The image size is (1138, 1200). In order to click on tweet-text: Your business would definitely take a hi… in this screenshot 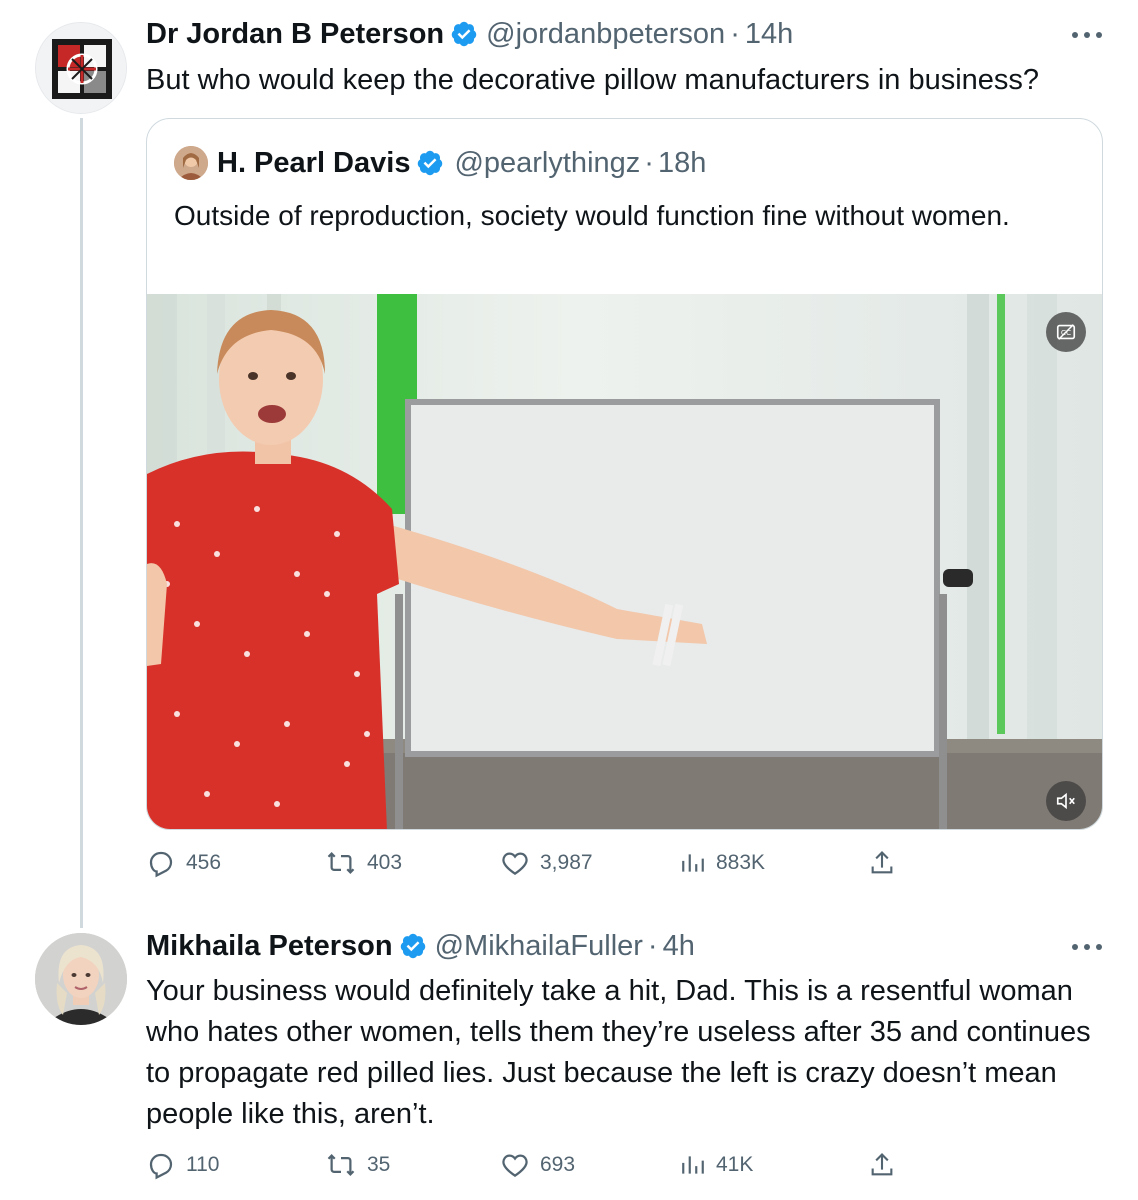, I will do `click(618, 1052)`.